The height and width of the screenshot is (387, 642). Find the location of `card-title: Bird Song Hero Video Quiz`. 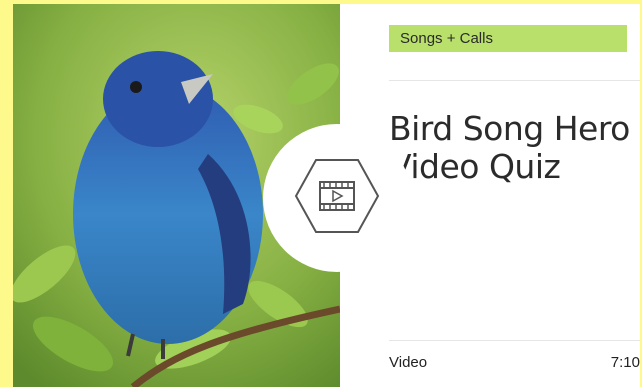

card-title: Bird Song Hero Video Quiz is located at coordinates (511, 148).